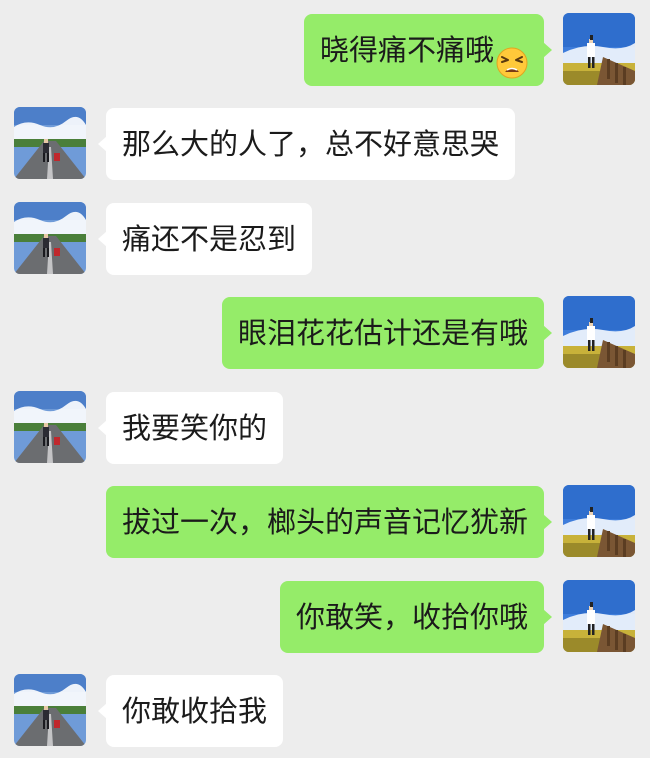  I want to click on message-bubble-sent: 你敢笑，收拾你哦, so click(416, 617).